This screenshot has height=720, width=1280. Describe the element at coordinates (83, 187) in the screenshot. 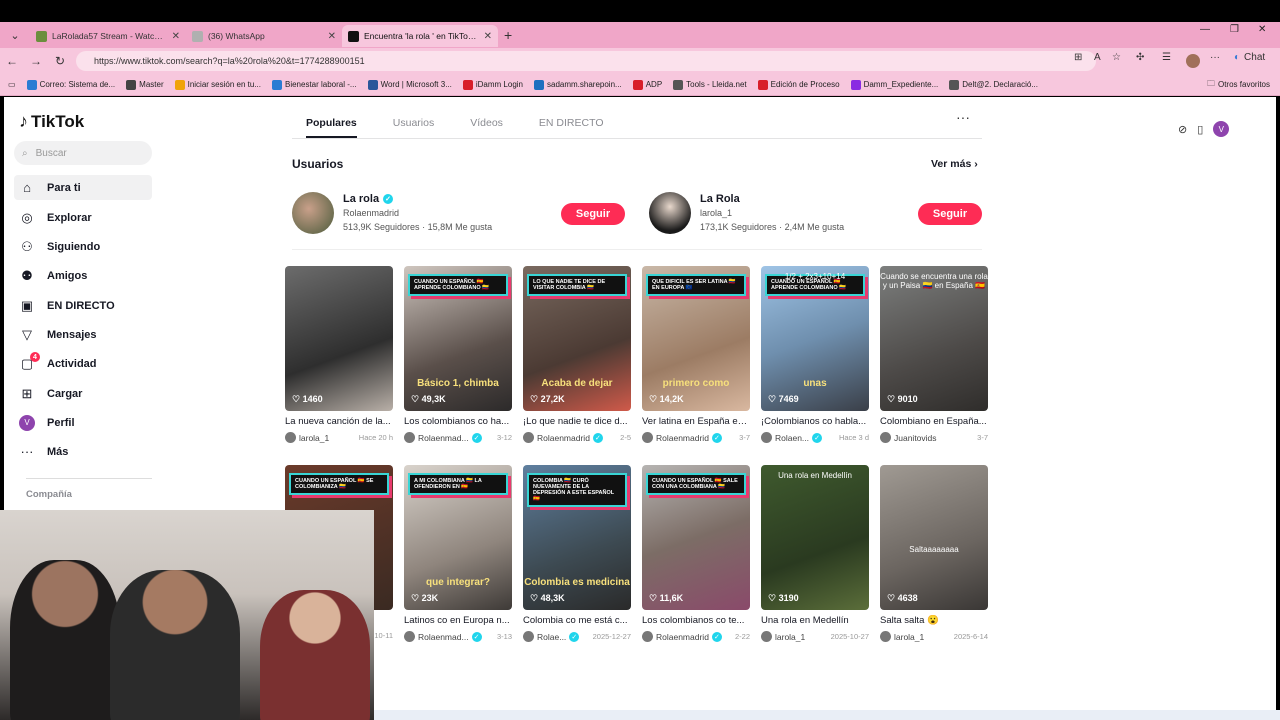

I see `sidebar-item: ⌂ Para ti` at that location.